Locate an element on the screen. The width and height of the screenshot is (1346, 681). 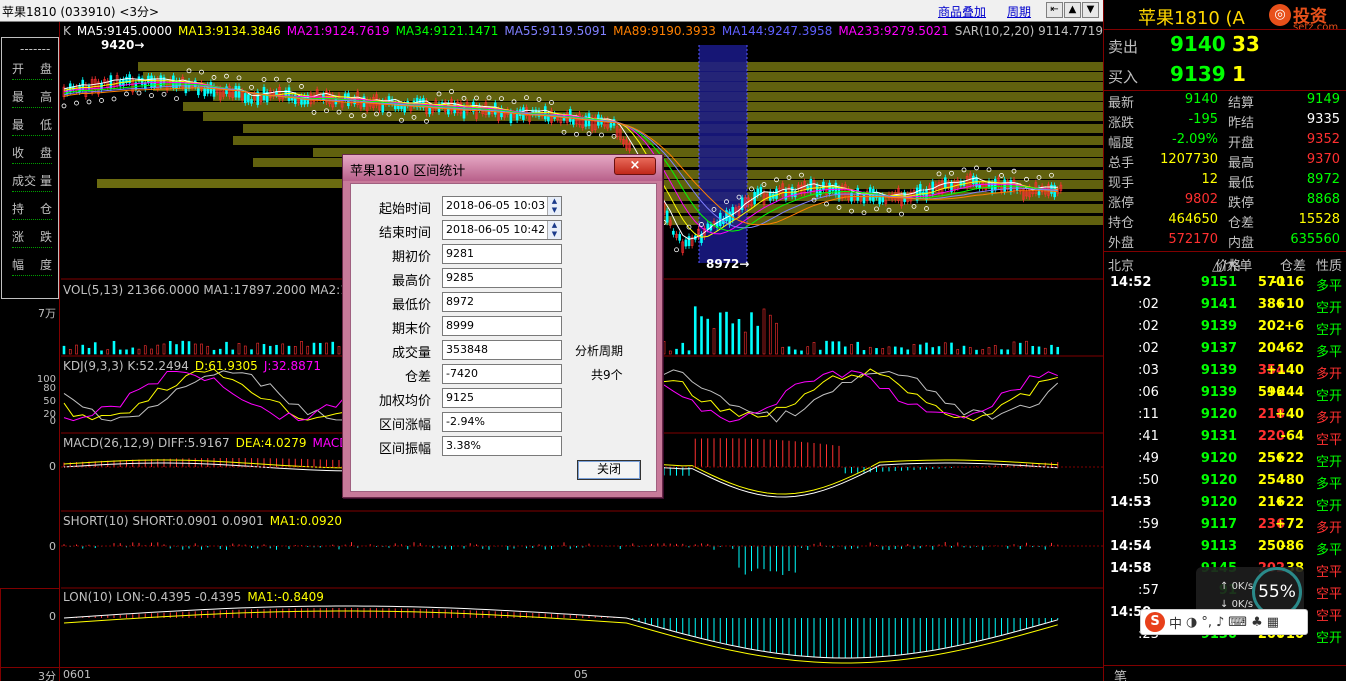
period-link: 周期 is located at coordinates (1019, 11).